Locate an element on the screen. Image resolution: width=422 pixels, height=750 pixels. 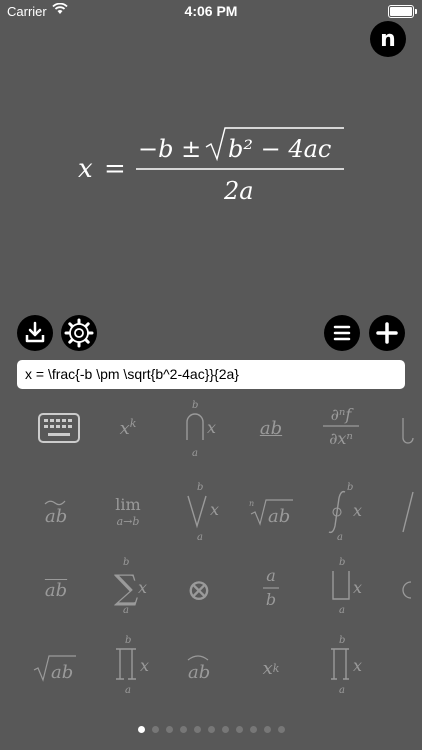
add-button is located at coordinates (387, 333).